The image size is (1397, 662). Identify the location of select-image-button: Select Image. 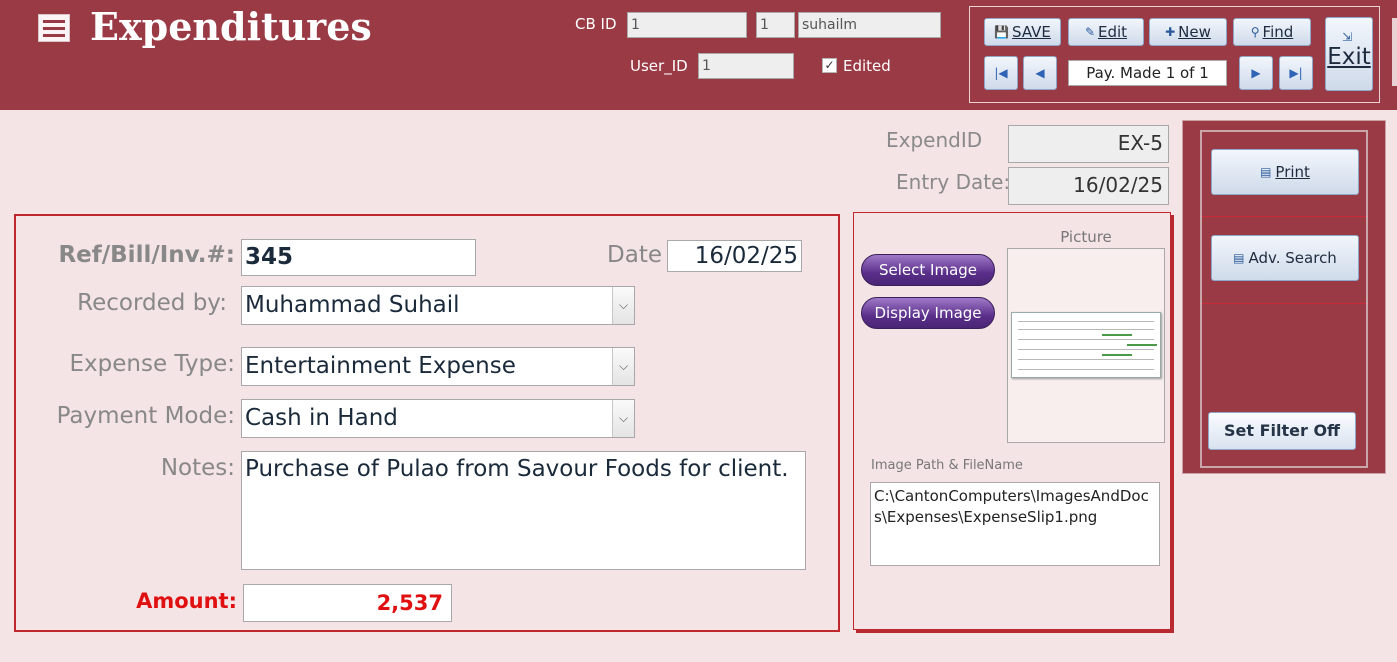
(928, 270).